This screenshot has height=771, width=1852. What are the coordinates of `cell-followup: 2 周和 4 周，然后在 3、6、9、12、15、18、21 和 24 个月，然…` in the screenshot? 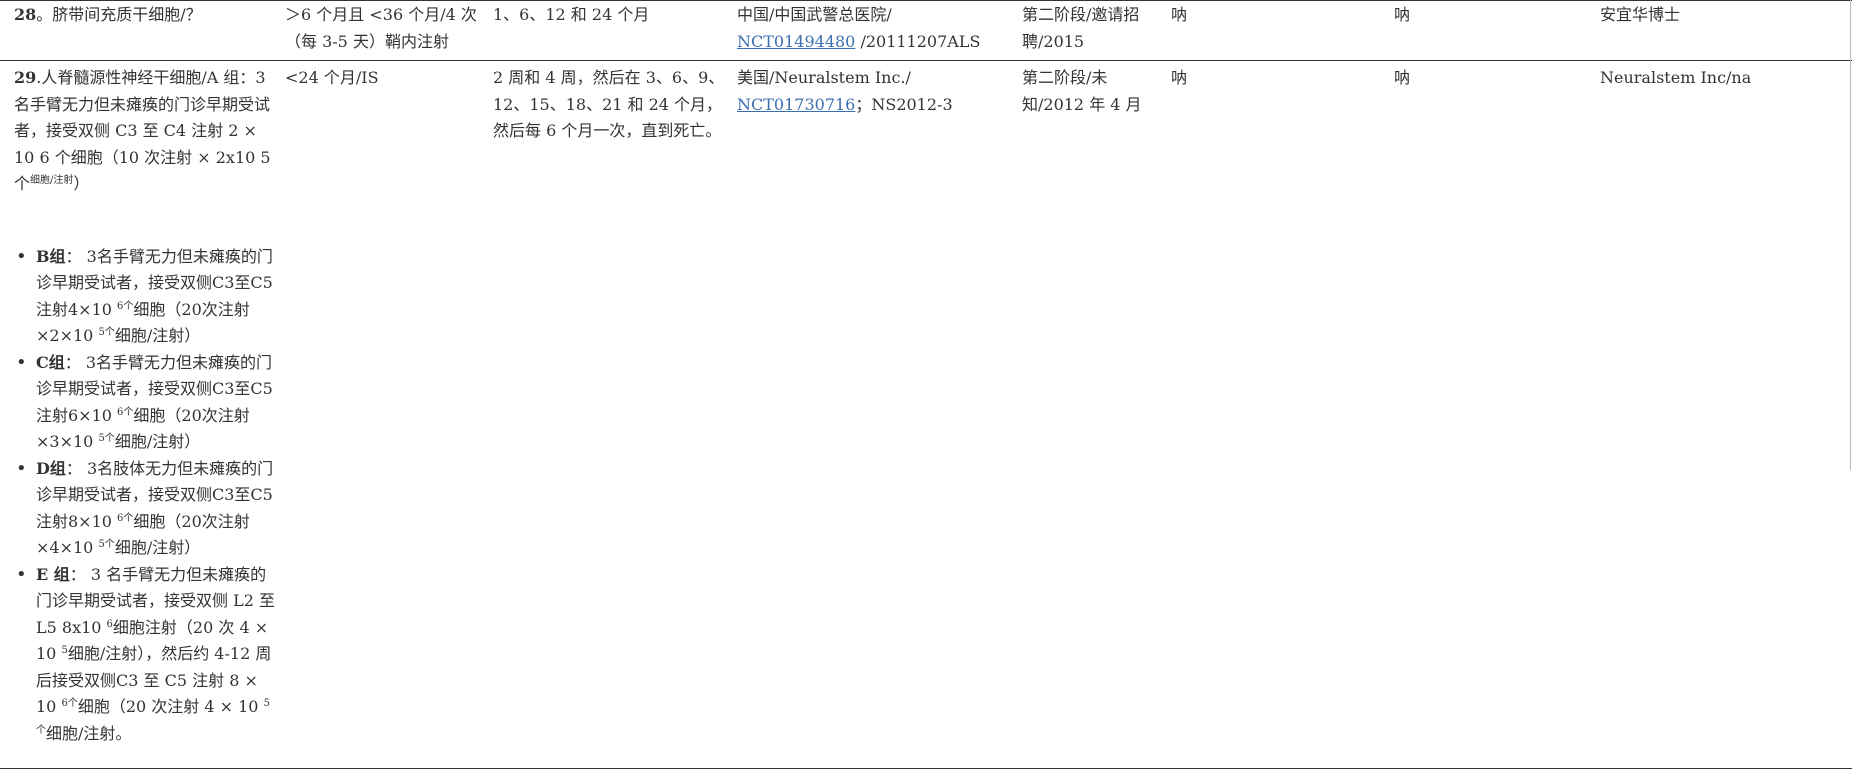 It's located at (609, 104).